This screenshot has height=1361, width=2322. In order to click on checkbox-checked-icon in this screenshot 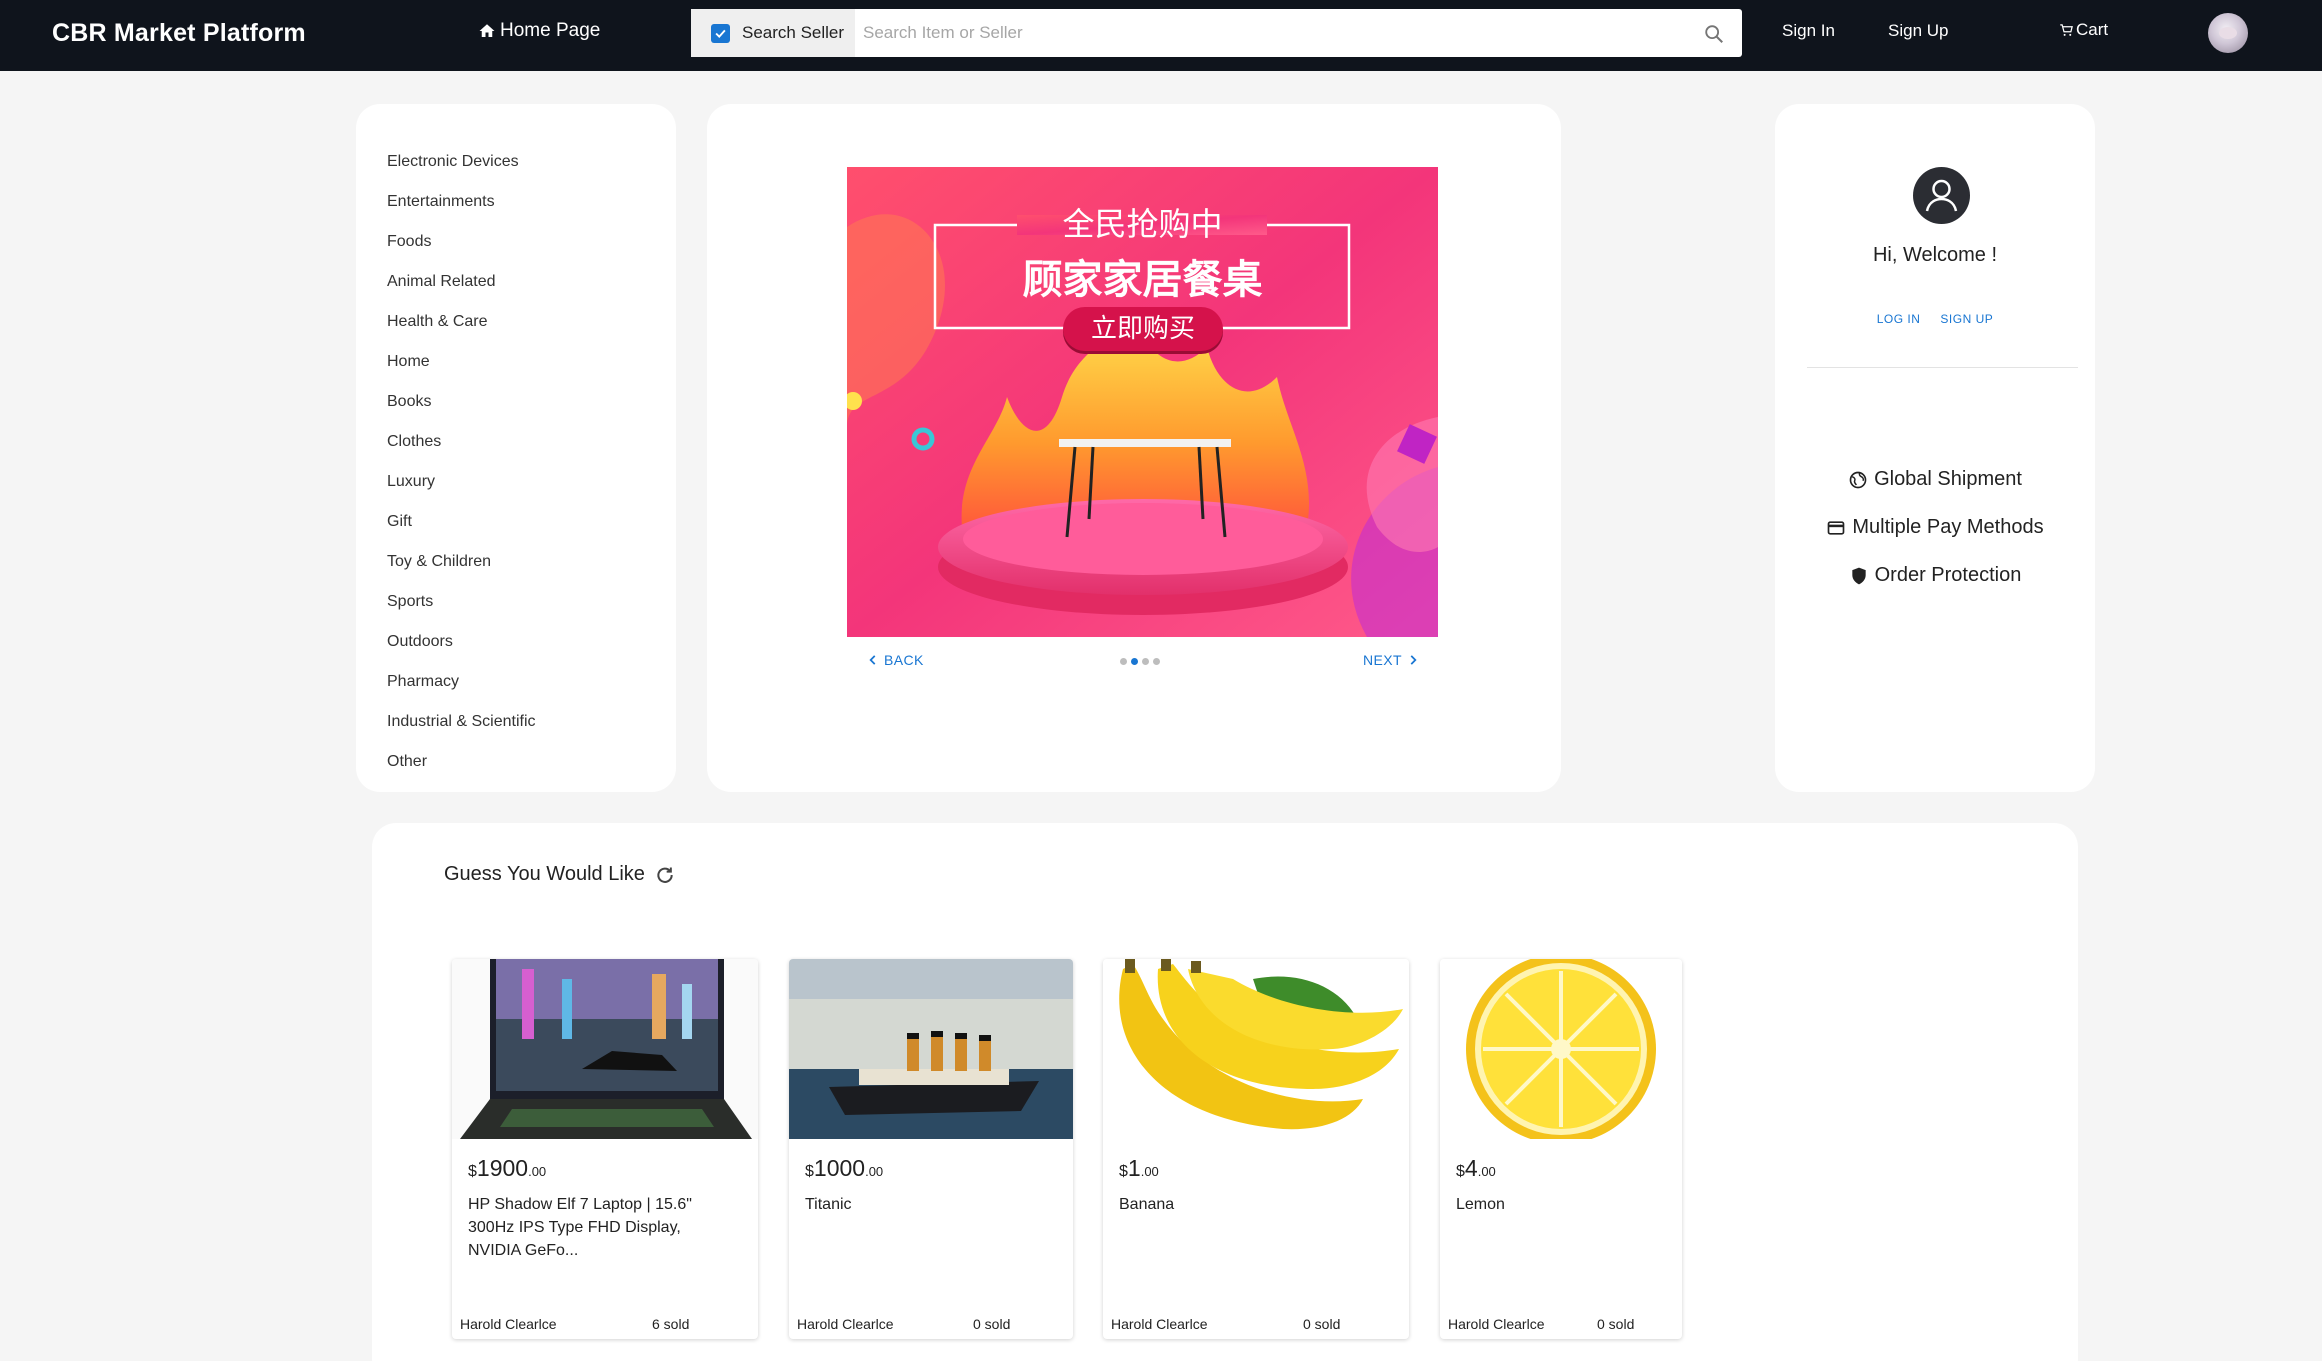, I will do `click(720, 33)`.